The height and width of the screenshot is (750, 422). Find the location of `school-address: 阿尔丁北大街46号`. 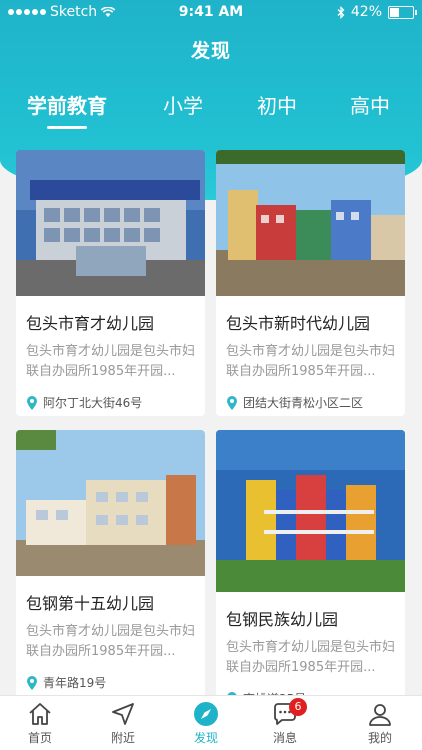

school-address: 阿尔丁北大街46号 is located at coordinates (110, 402).